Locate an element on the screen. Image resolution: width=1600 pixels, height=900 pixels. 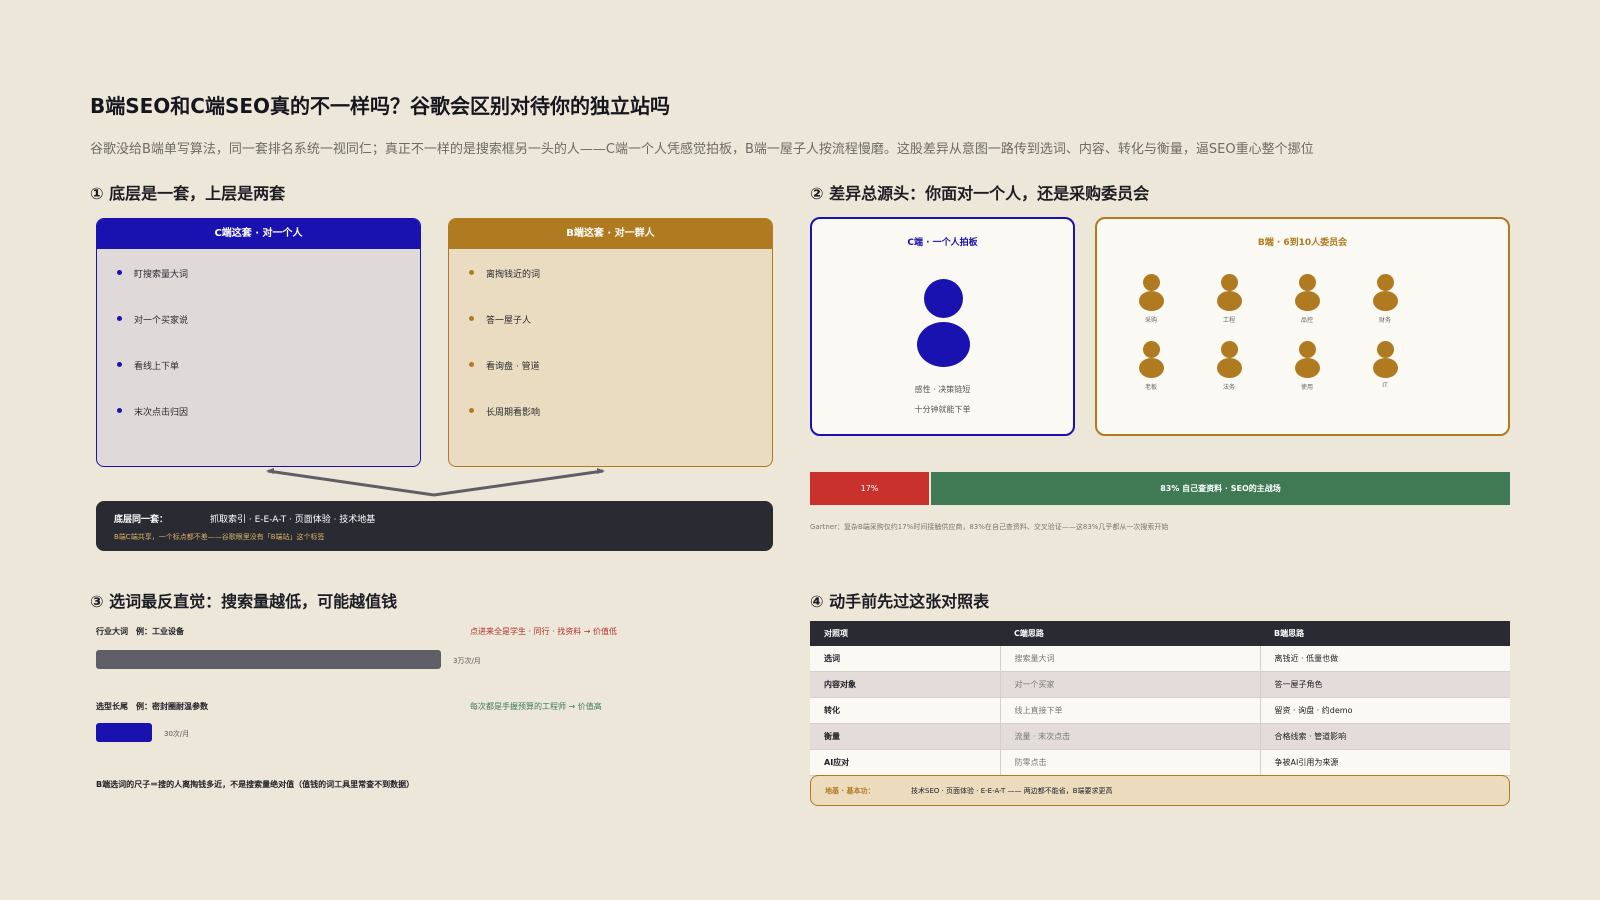
column-header: B端思路 is located at coordinates (1385, 633).